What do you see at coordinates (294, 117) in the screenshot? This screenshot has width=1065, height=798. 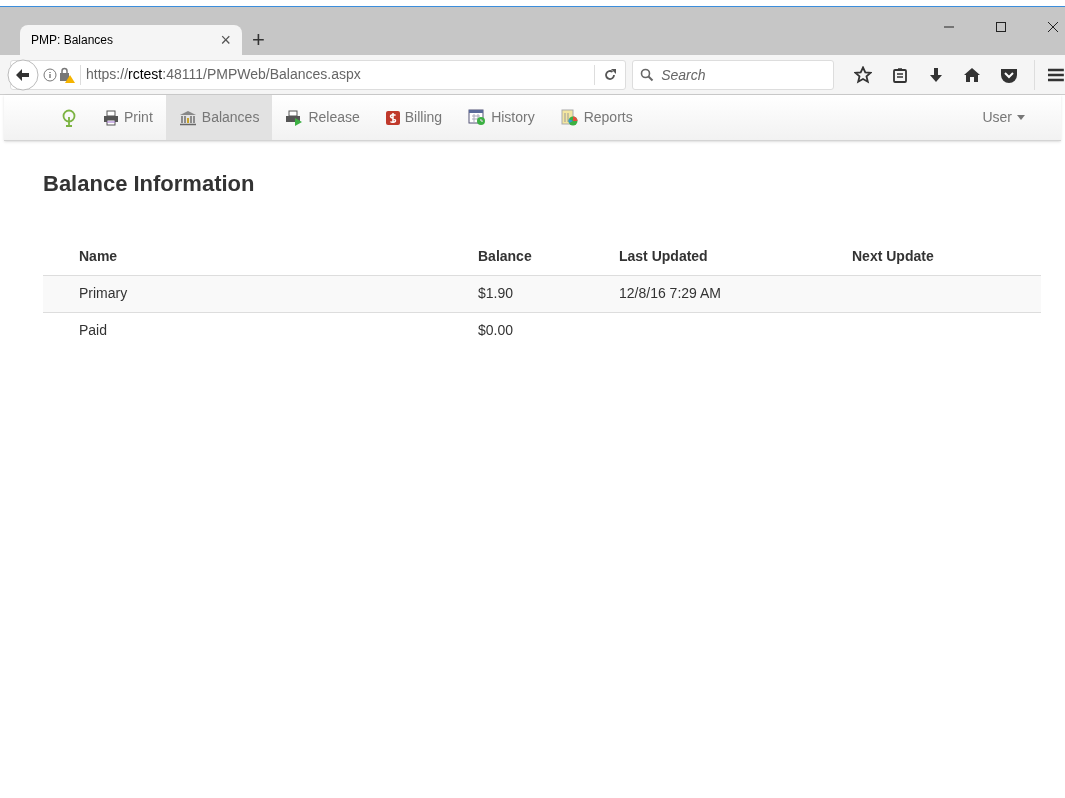 I see `printer-play-icon` at bounding box center [294, 117].